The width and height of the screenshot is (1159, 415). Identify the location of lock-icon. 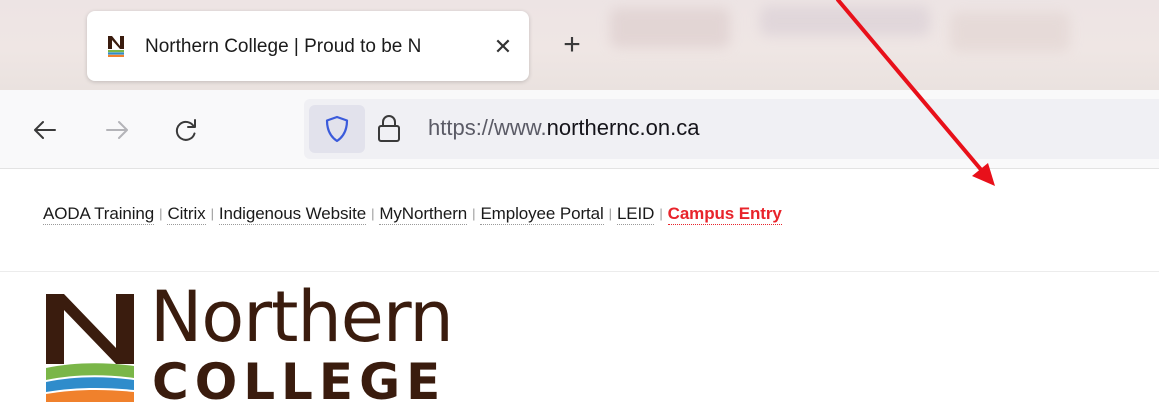
(389, 129).